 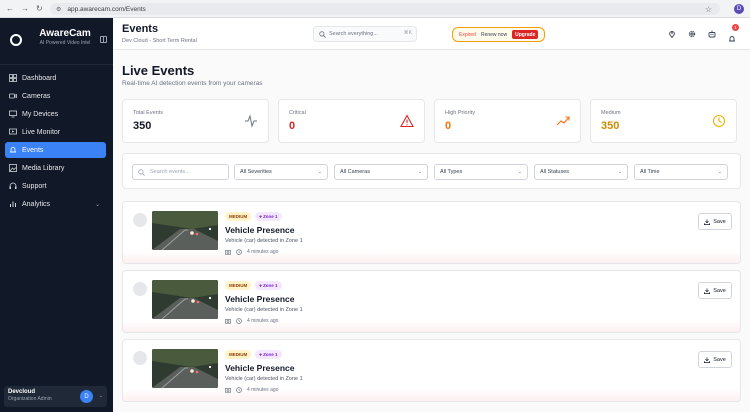 What do you see at coordinates (103, 39) in the screenshot?
I see `sidebar-collapse-icon` at bounding box center [103, 39].